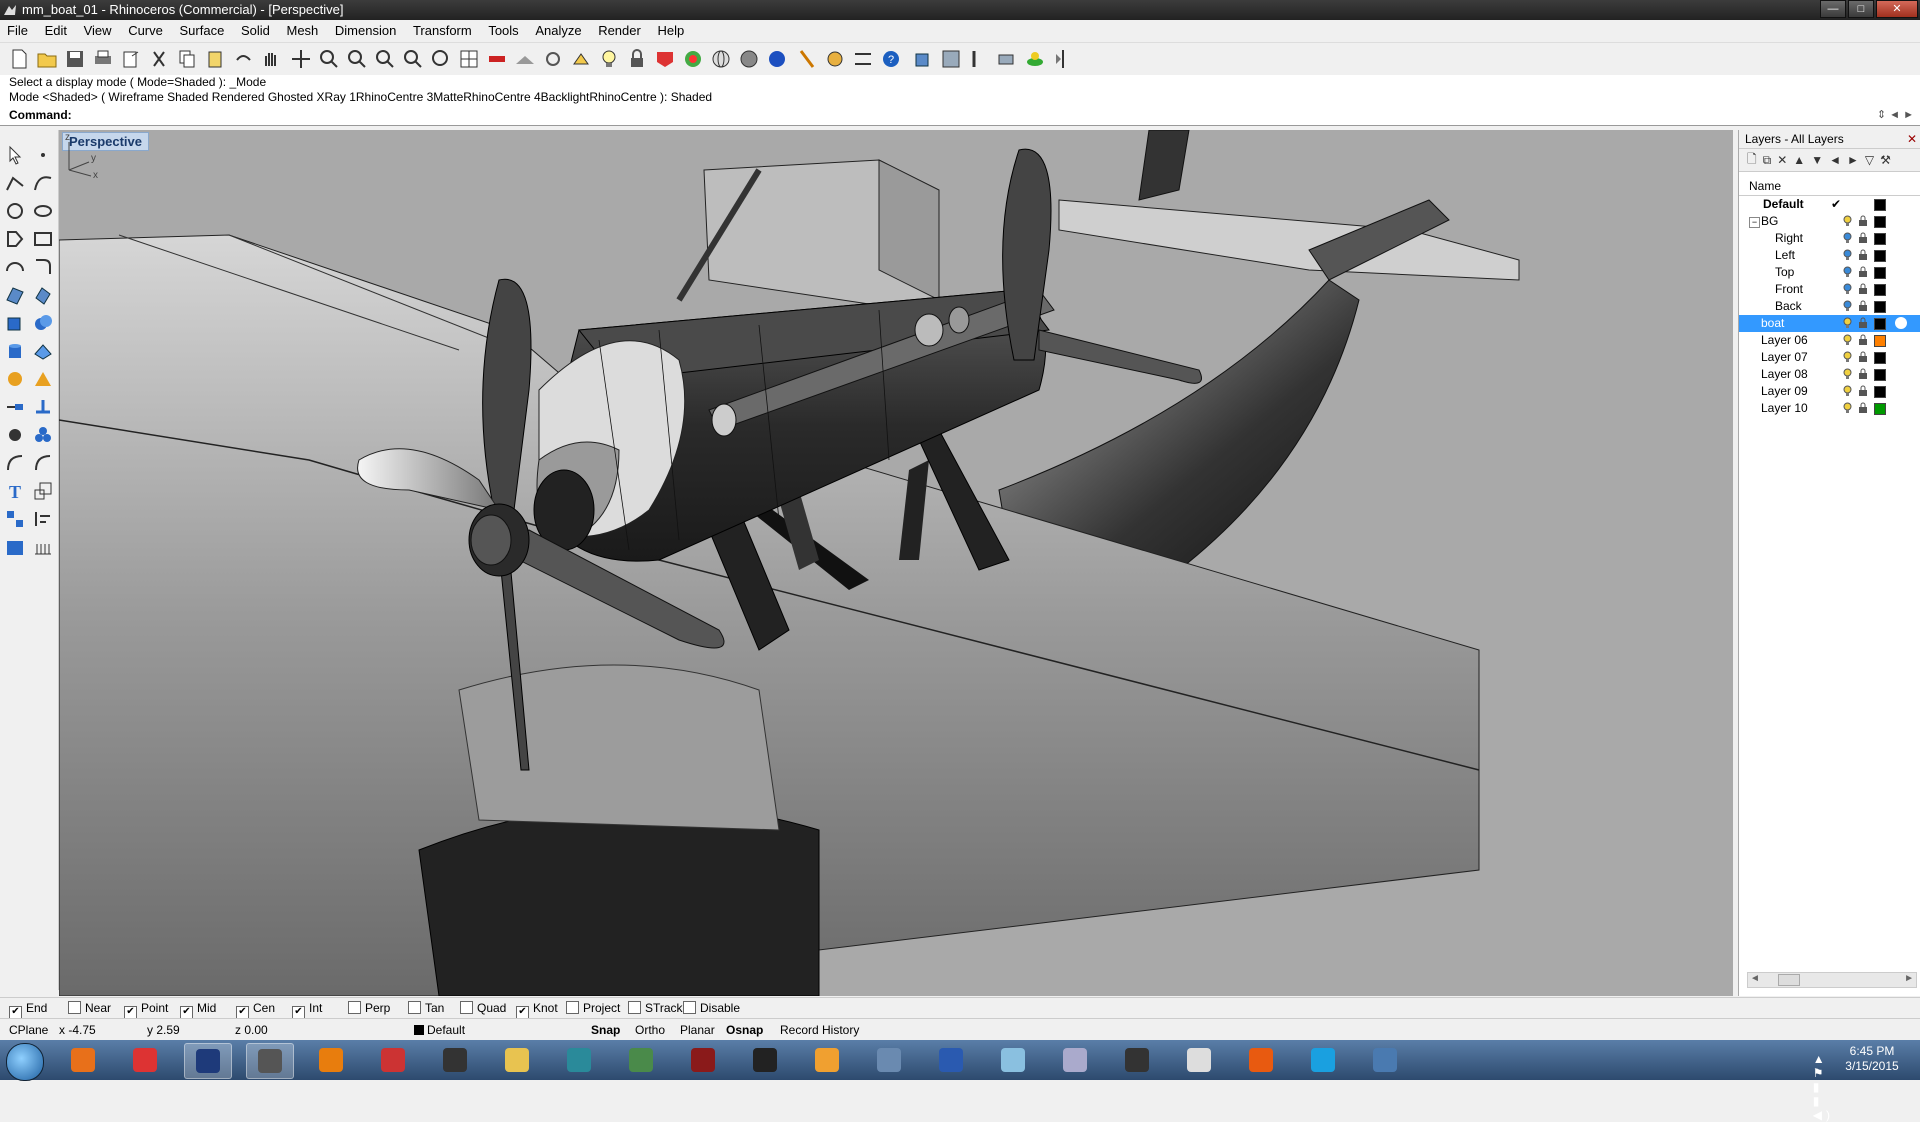  What do you see at coordinates (43, 267) in the screenshot?
I see `fillet-icon` at bounding box center [43, 267].